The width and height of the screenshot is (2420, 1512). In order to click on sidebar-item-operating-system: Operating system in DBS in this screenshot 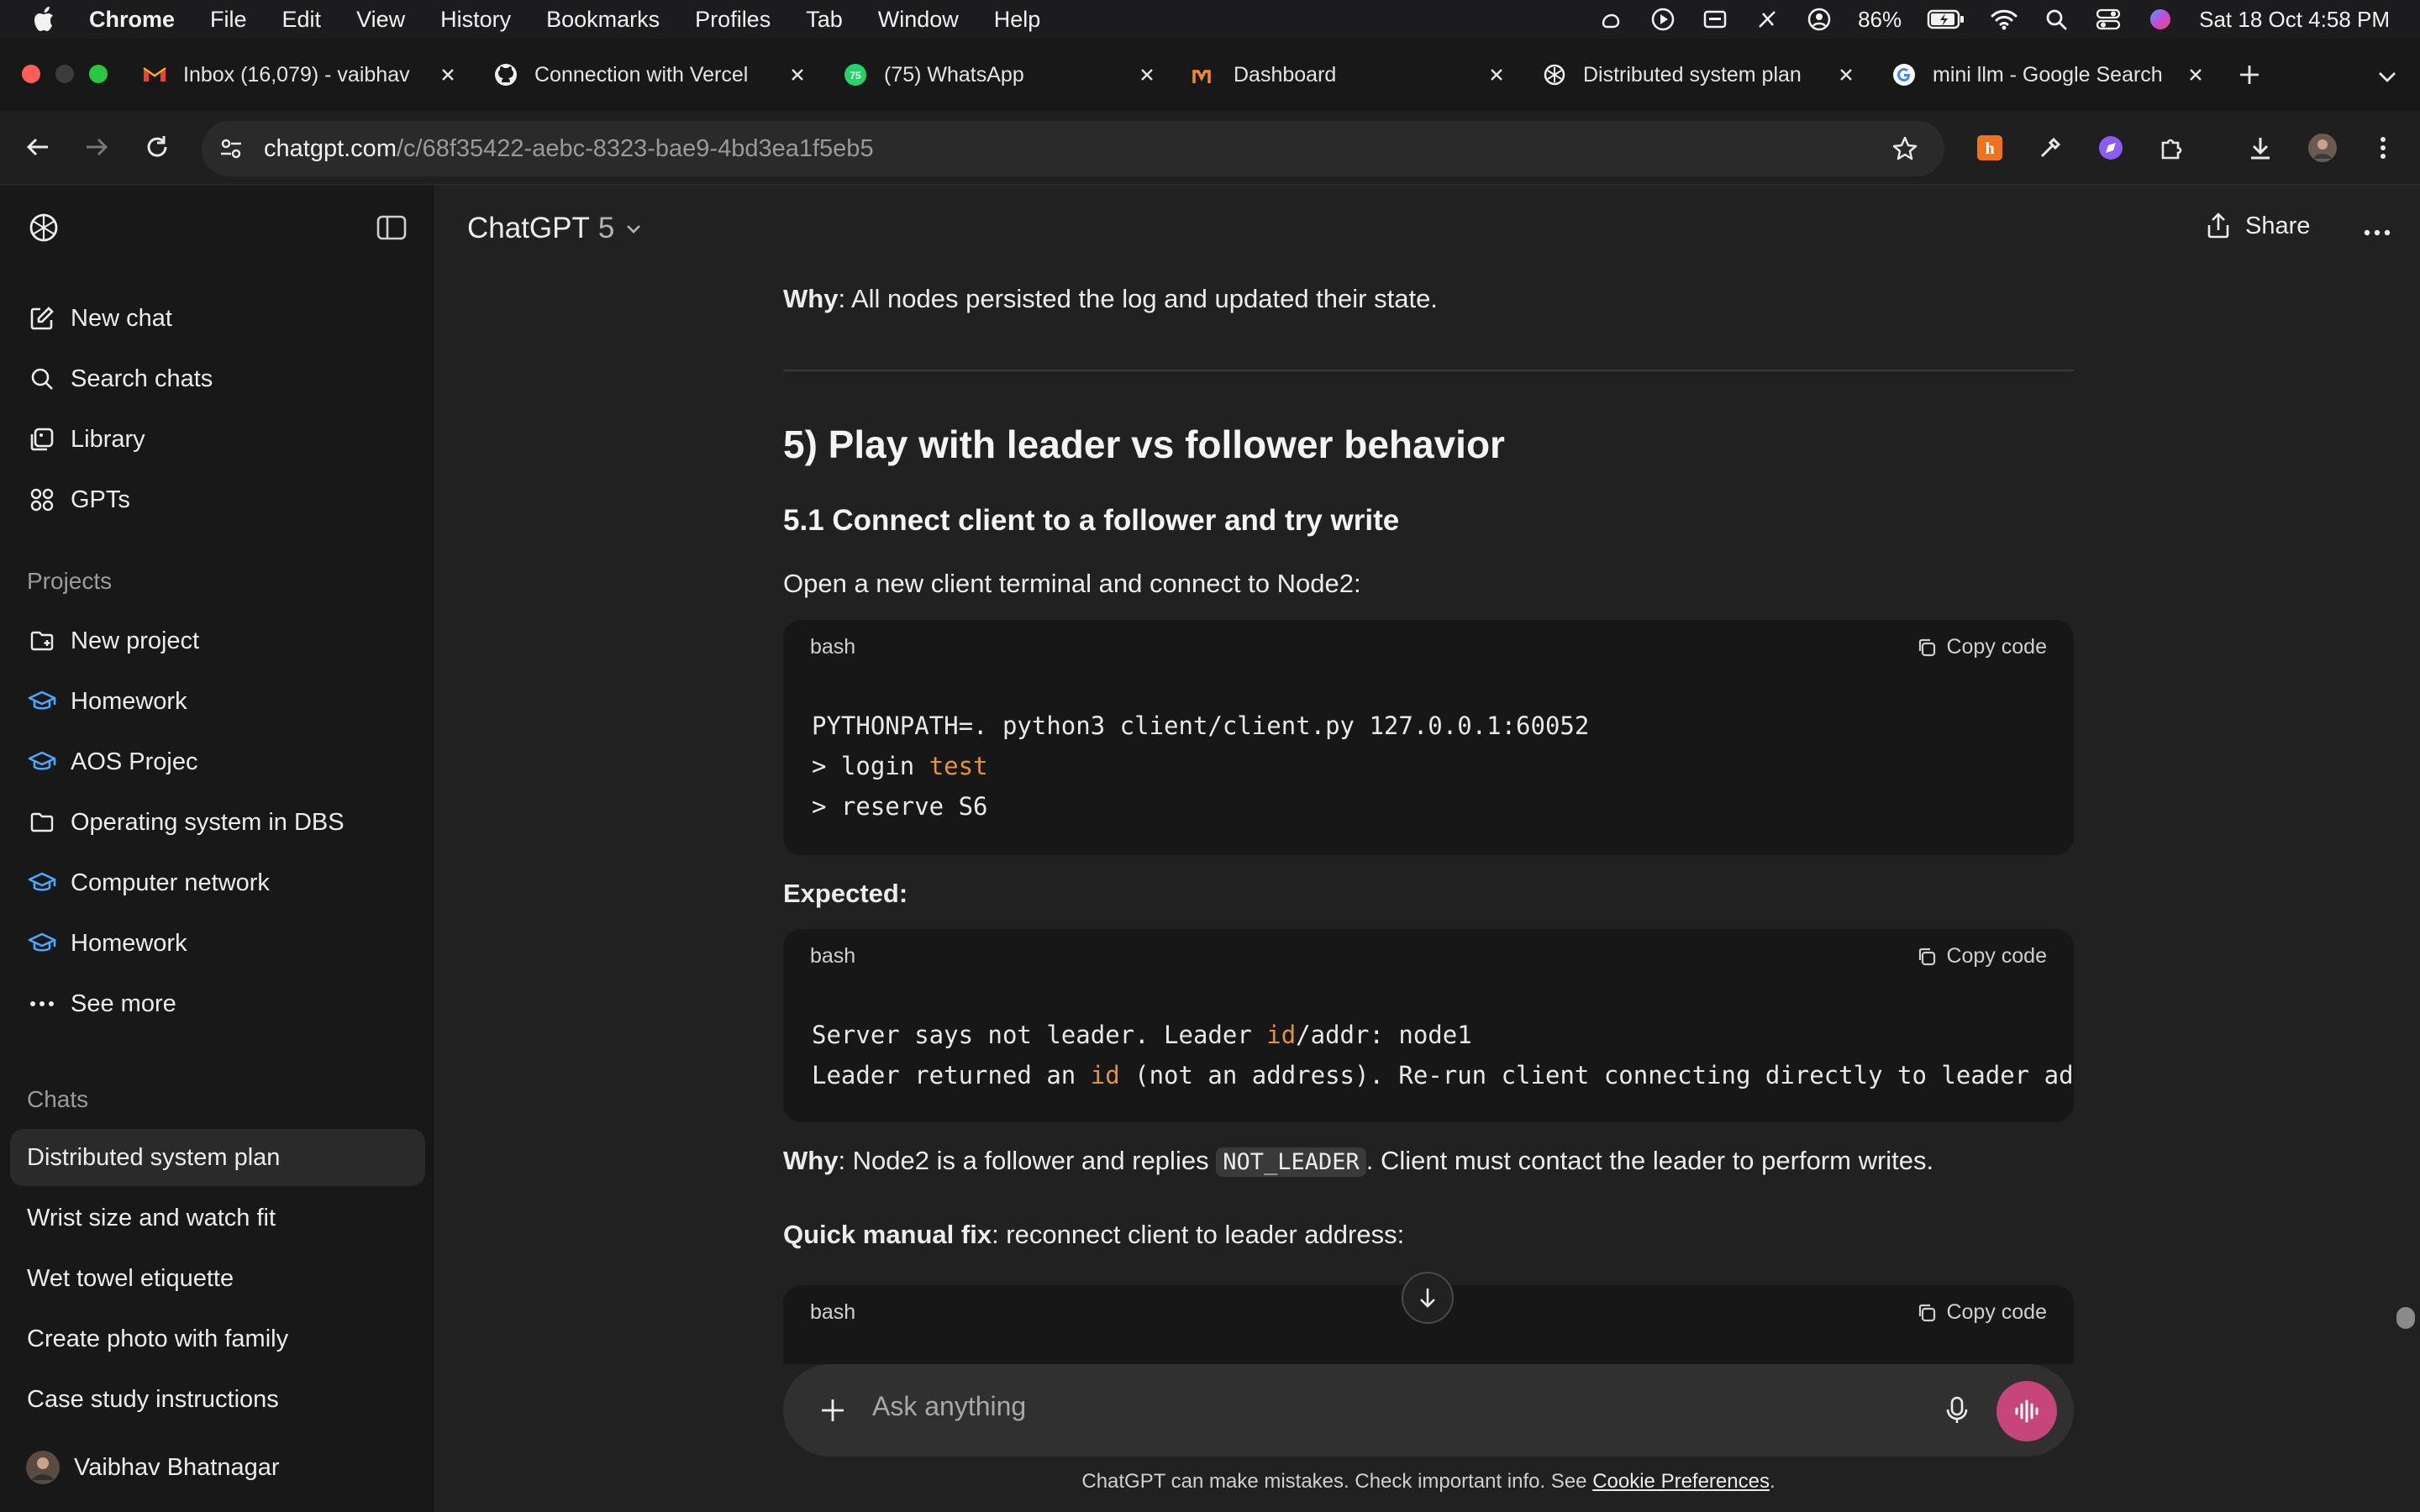, I will do `click(218, 822)`.